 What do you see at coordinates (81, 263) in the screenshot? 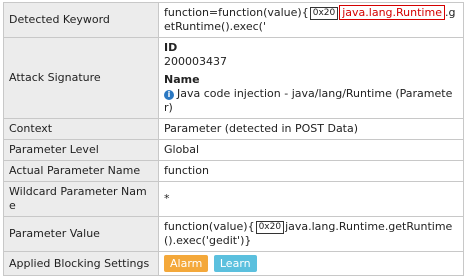
I see `applied-blocking-settings-label: Applied Blocking Settings` at bounding box center [81, 263].